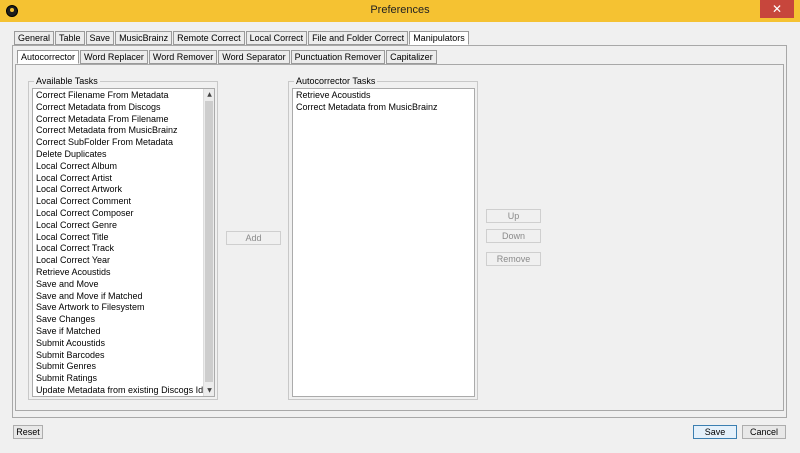 This screenshot has height=453, width=800. I want to click on title-bar: Preferences ✕, so click(400, 11).